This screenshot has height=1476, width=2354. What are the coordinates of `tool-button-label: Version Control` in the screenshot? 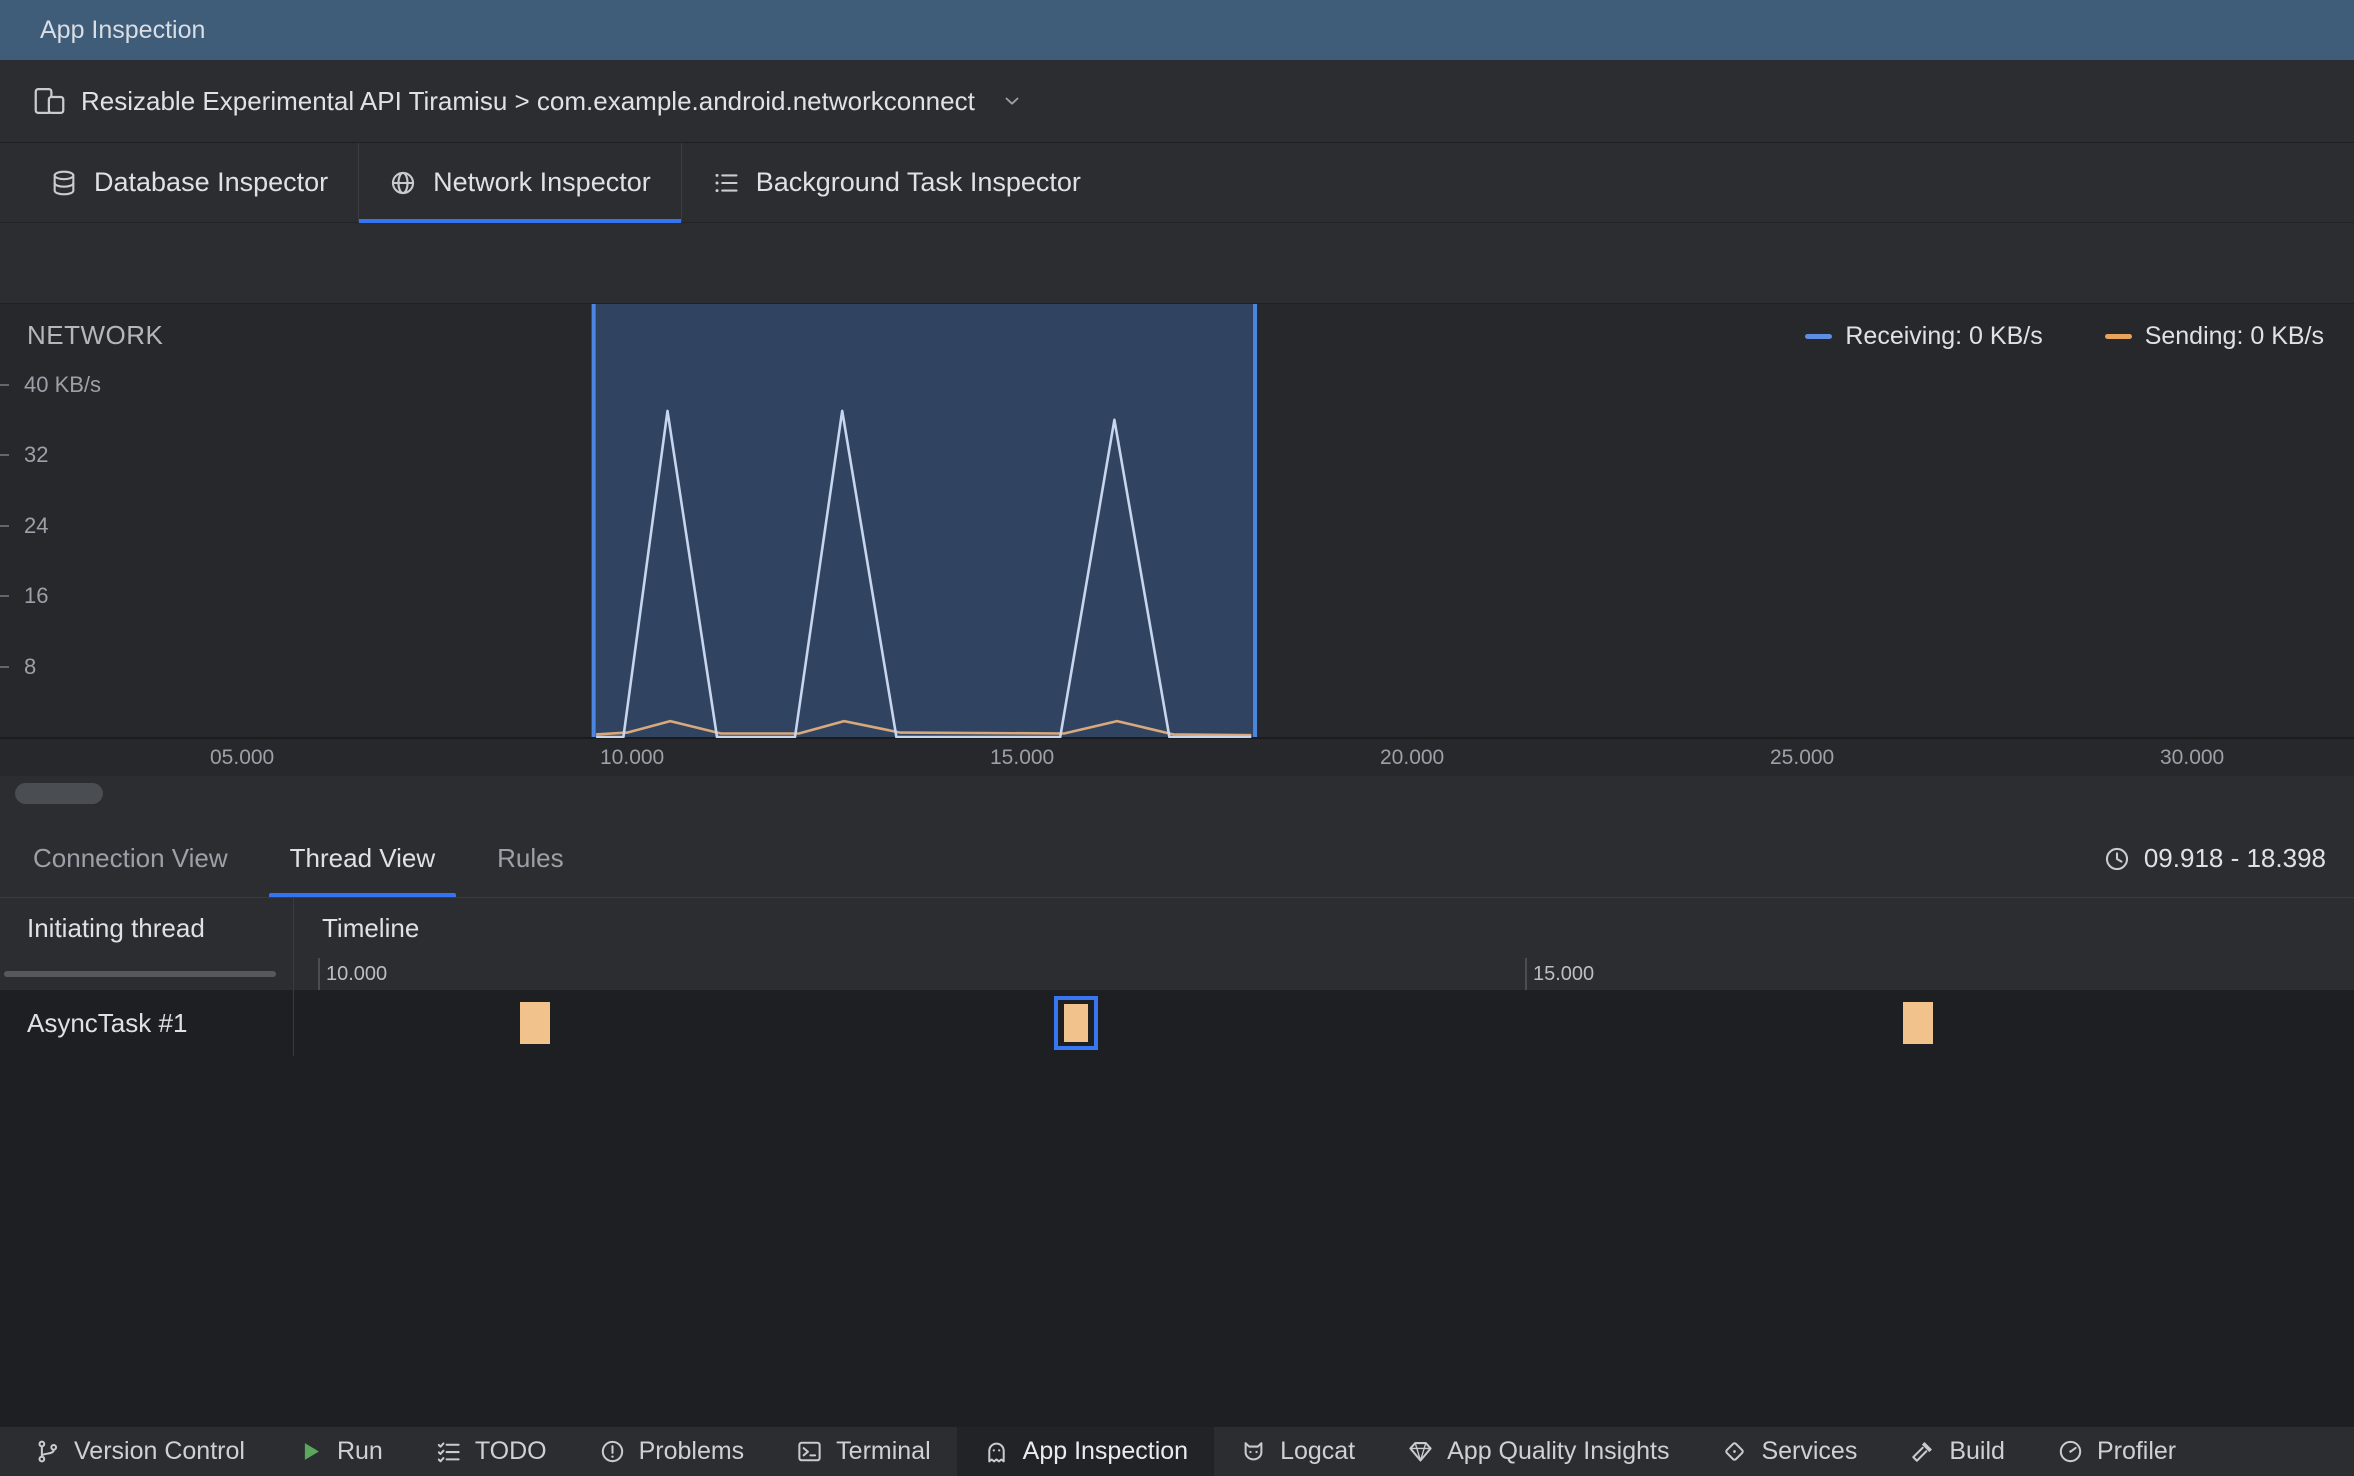 It's located at (159, 1451).